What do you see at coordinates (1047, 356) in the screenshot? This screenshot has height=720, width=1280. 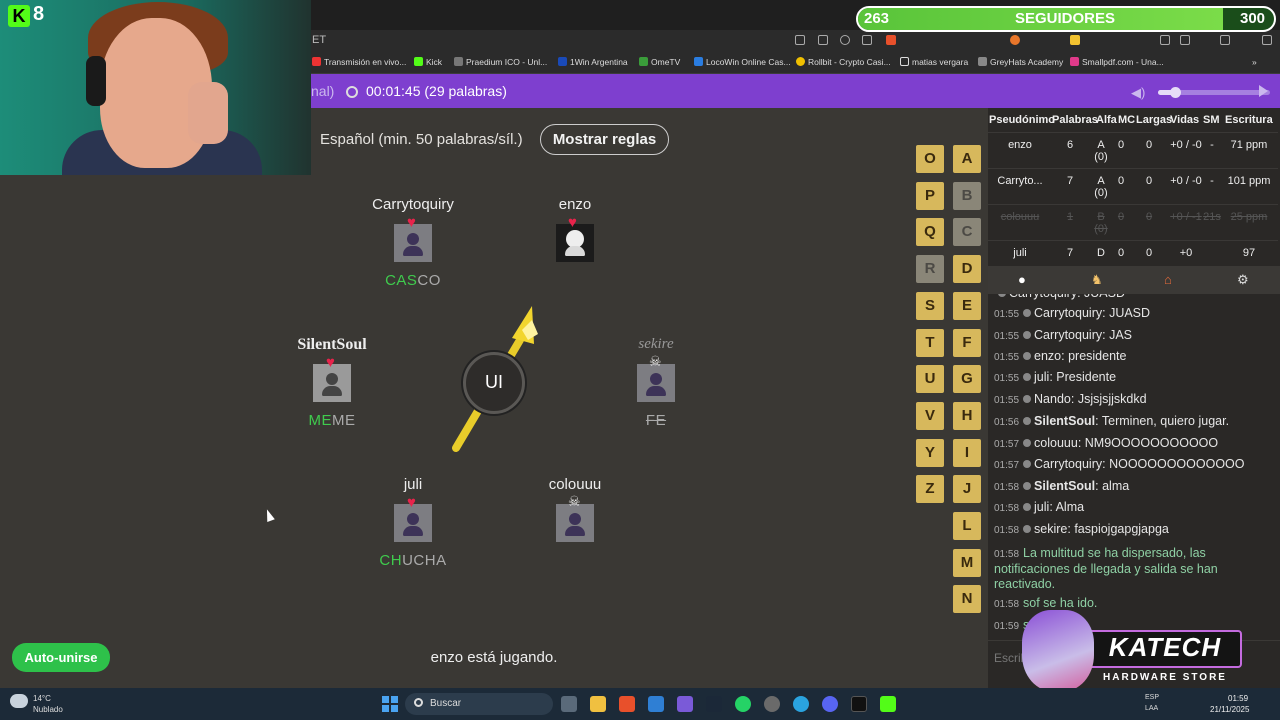 I see `chat-user: enzo` at bounding box center [1047, 356].